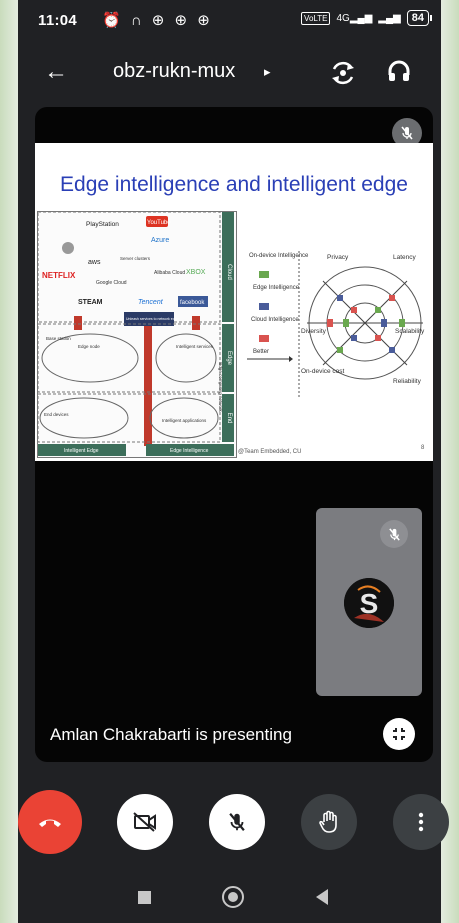 The image size is (459, 923). What do you see at coordinates (275, 320) in the screenshot?
I see `legend-cloud: Cloud Intelligence` at bounding box center [275, 320].